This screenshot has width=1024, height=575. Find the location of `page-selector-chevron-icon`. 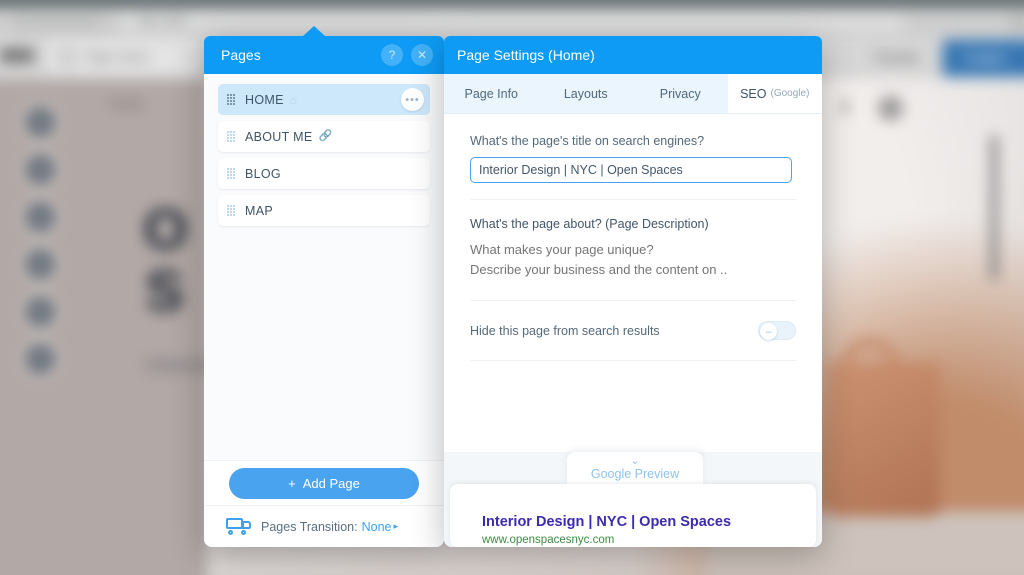

page-selector-chevron-icon is located at coordinates (190, 57).